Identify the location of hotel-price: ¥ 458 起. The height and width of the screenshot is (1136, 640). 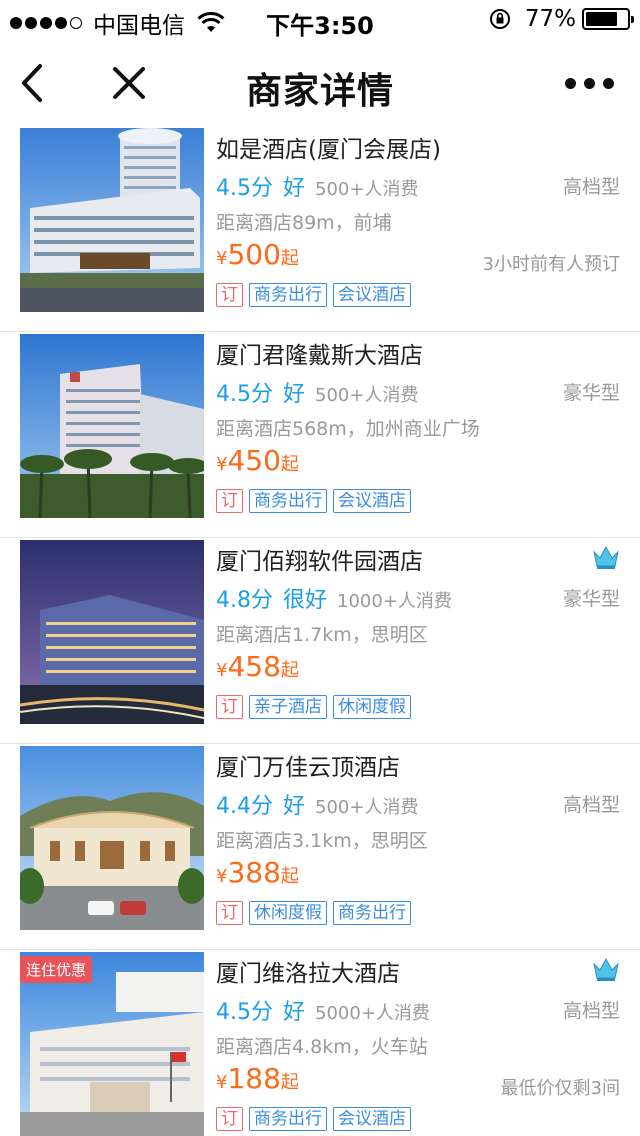
(257, 666).